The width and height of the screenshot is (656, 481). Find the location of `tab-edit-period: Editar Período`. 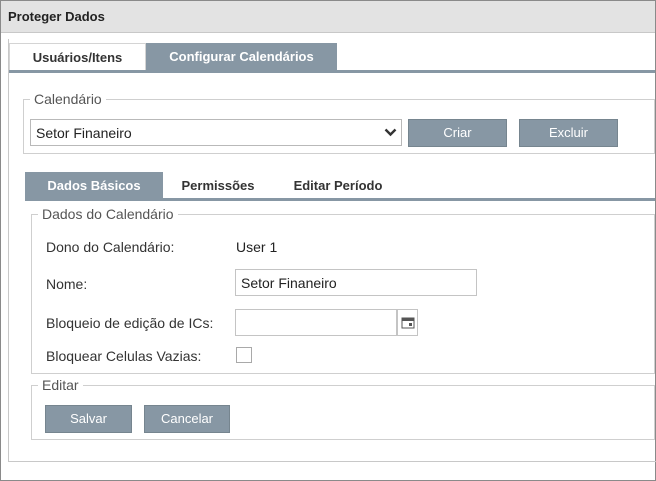

tab-edit-period: Editar Período is located at coordinates (338, 185).